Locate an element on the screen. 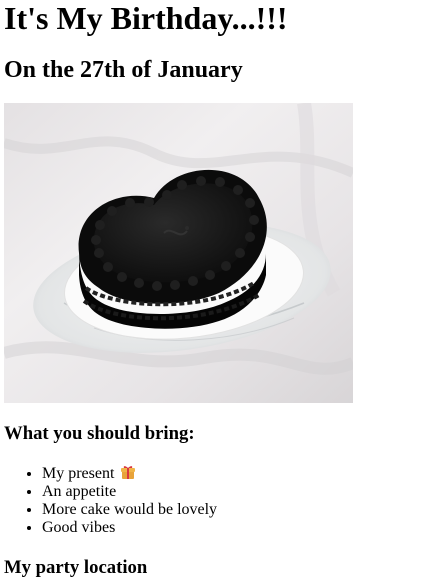  list-item-label: Good vibes is located at coordinates (79, 527).